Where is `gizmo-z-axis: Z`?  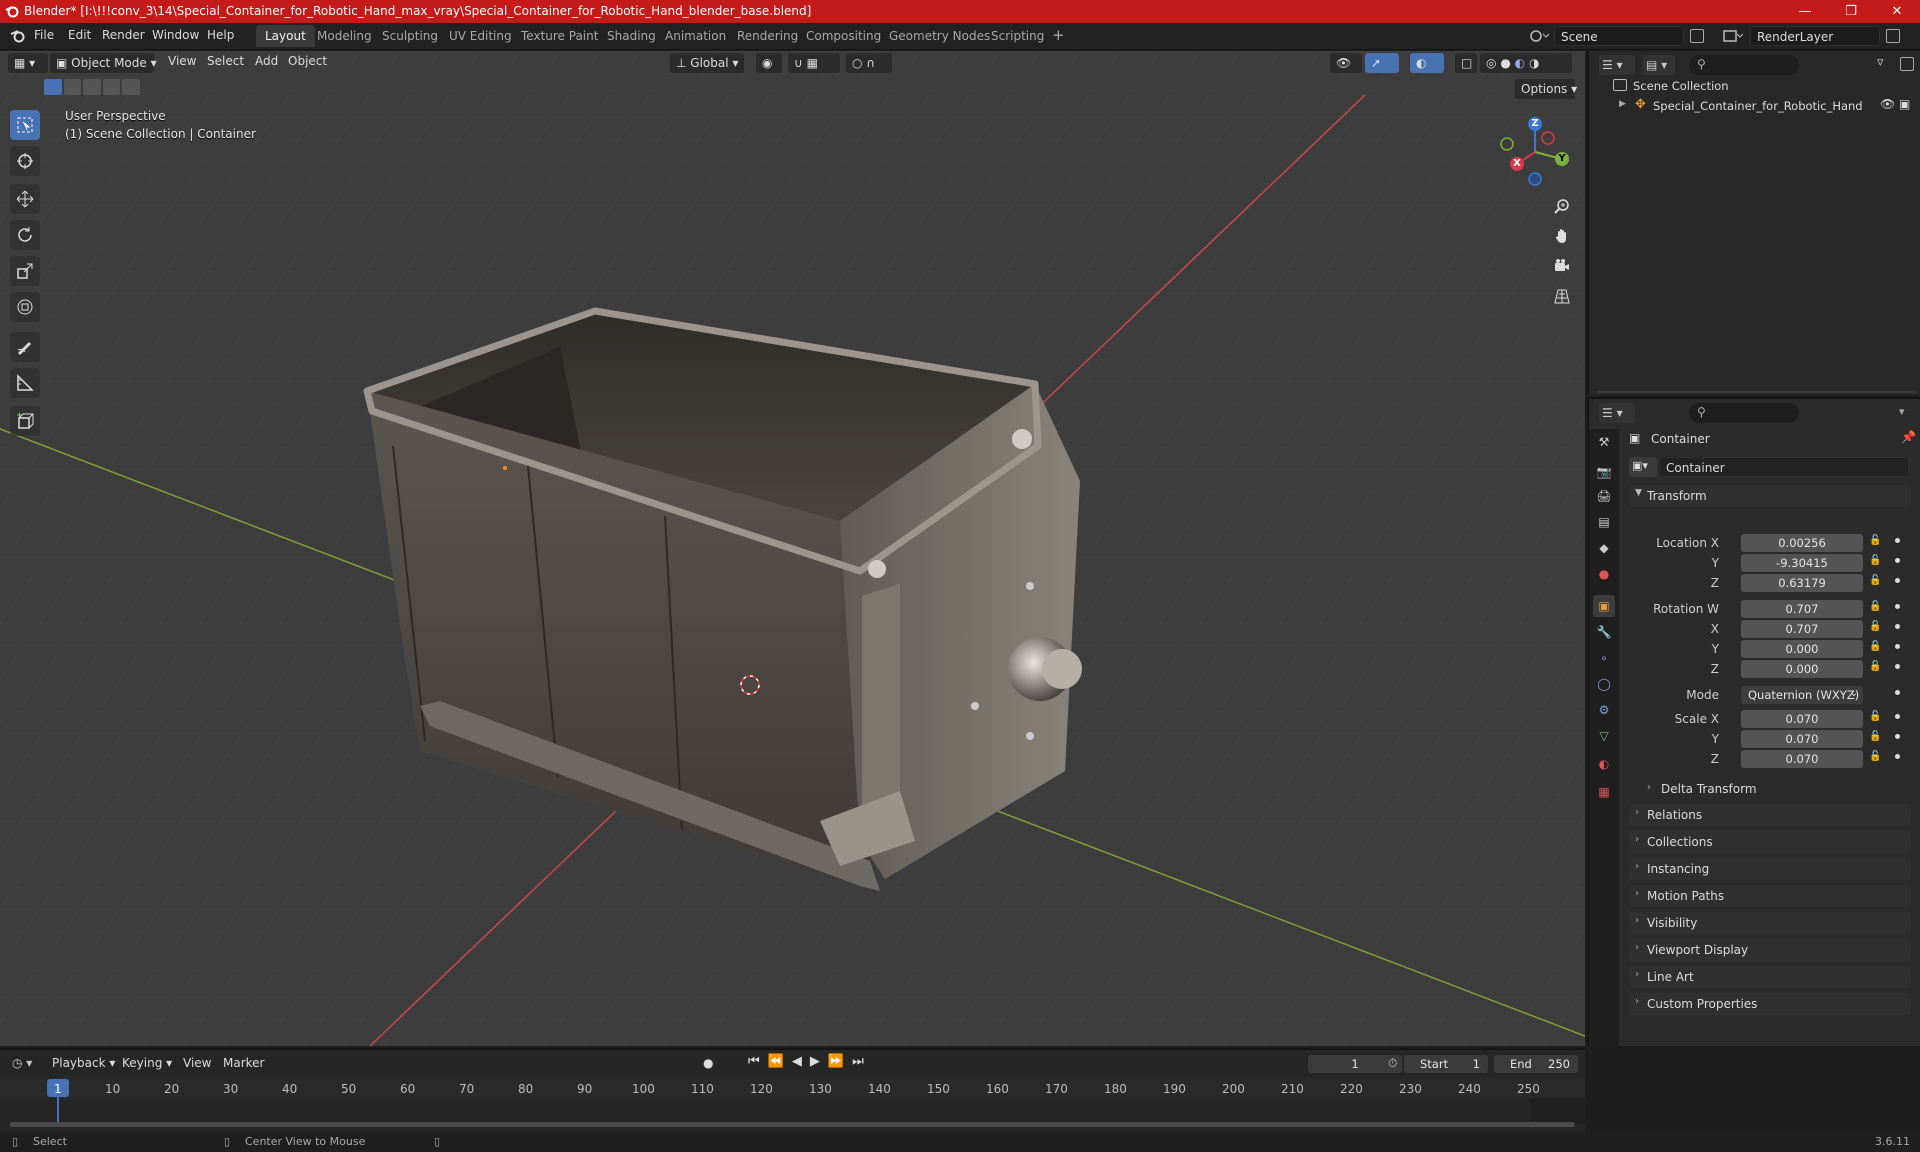
gizmo-z-axis: Z is located at coordinates (1535, 124).